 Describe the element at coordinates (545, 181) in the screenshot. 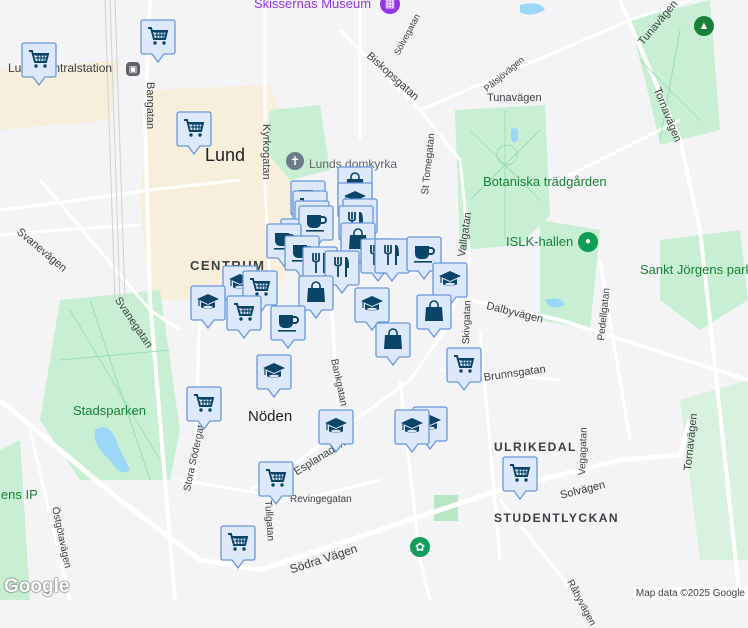

I see `label-botanic: Botaniska trädgården` at that location.